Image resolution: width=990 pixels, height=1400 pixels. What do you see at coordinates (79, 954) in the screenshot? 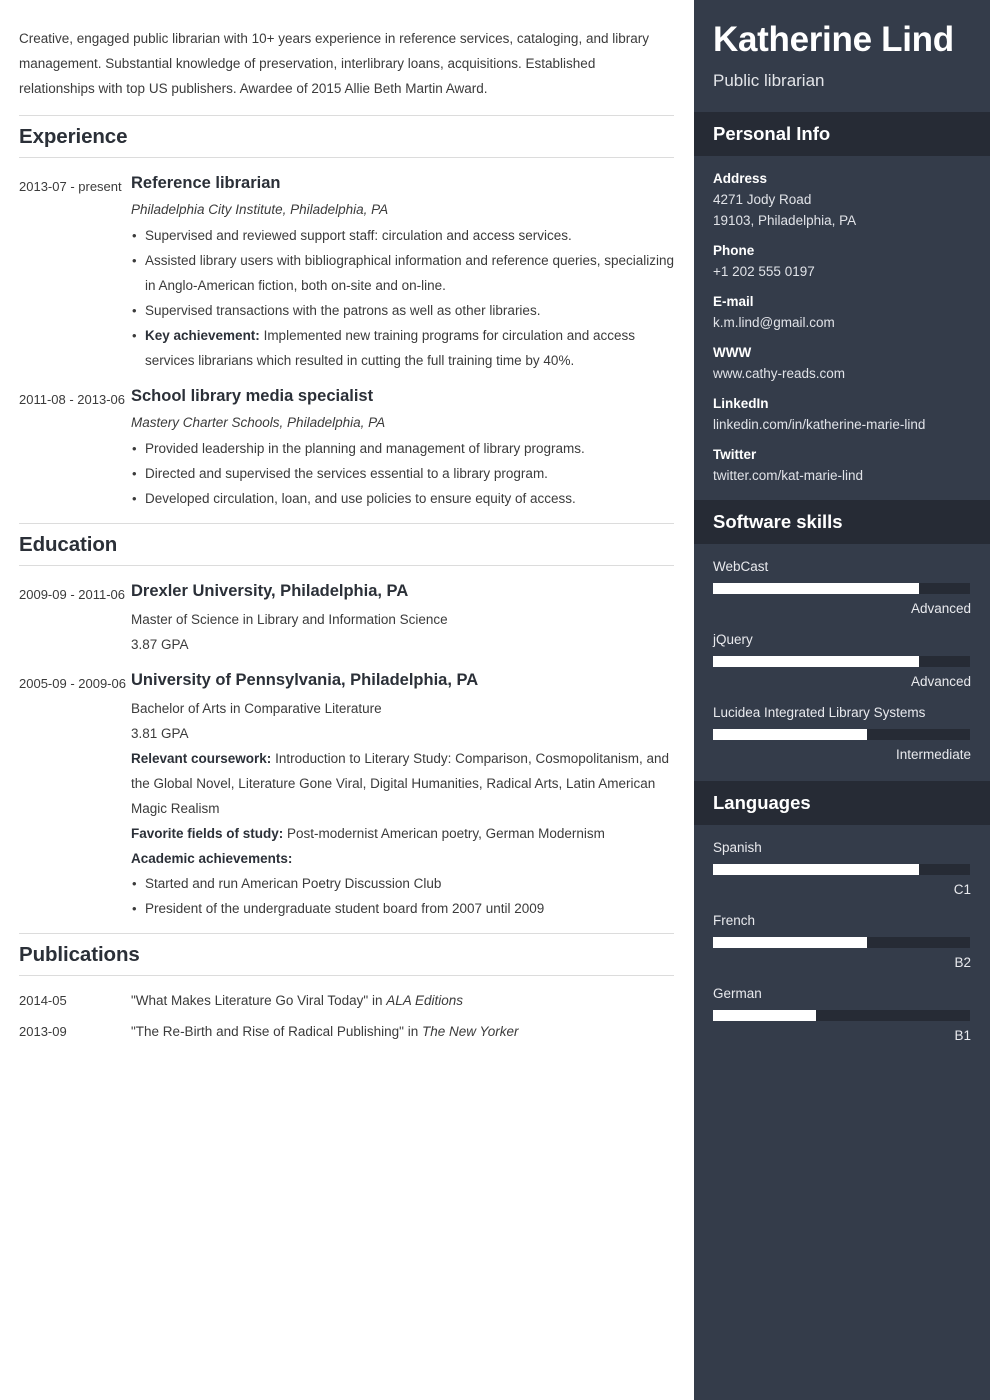
I see `section-title-publications: Publications` at bounding box center [79, 954].